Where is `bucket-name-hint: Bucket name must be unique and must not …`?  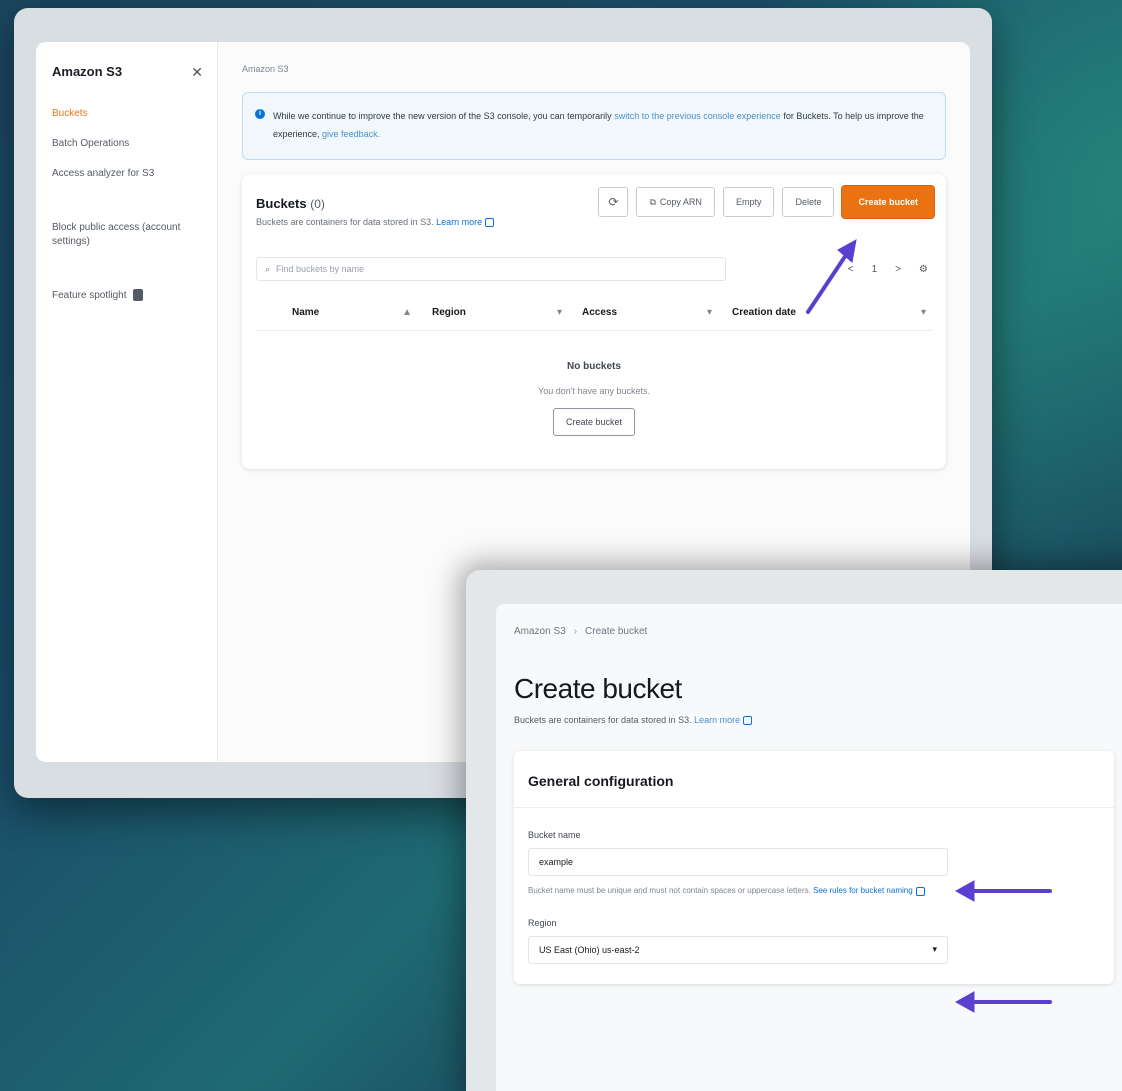
bucket-name-hint: Bucket name must be unique and must not … is located at coordinates (814, 891).